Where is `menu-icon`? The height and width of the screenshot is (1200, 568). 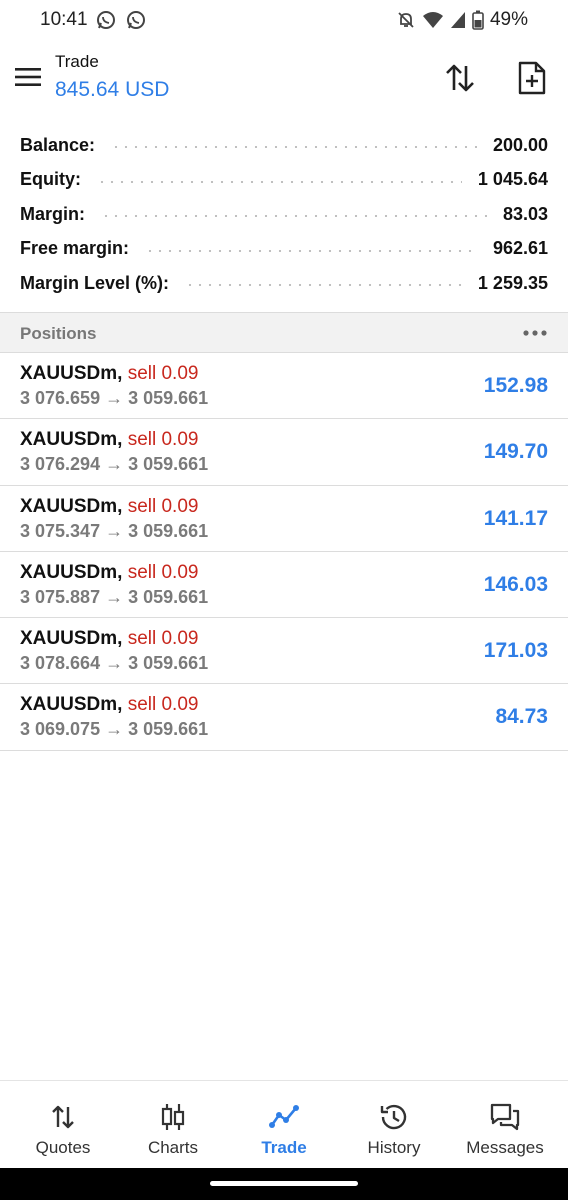
menu-icon is located at coordinates (28, 77).